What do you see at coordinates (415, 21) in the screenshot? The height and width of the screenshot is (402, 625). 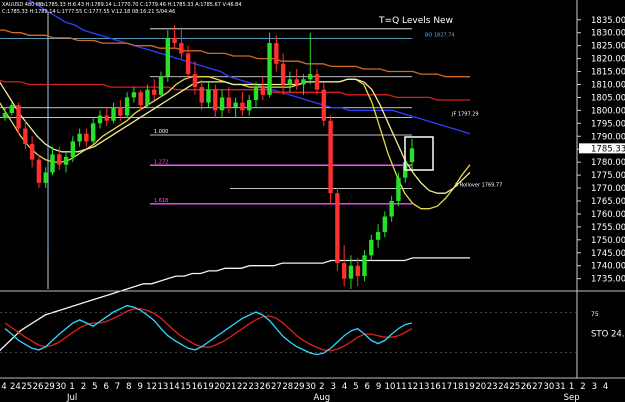 I see `study-title: T=Q Levels New` at bounding box center [415, 21].